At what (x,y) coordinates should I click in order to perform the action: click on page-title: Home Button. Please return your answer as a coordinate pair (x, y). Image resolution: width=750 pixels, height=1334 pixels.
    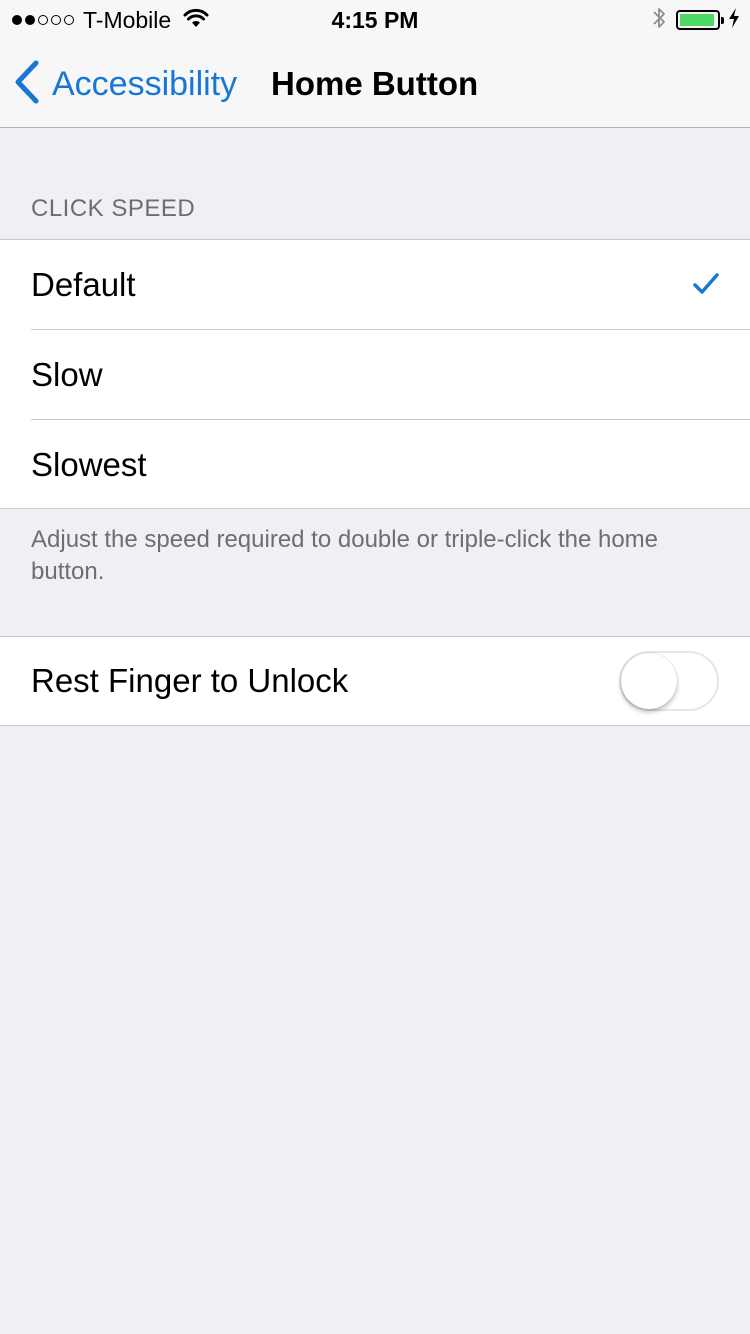
    Looking at the image, I should click on (375, 83).